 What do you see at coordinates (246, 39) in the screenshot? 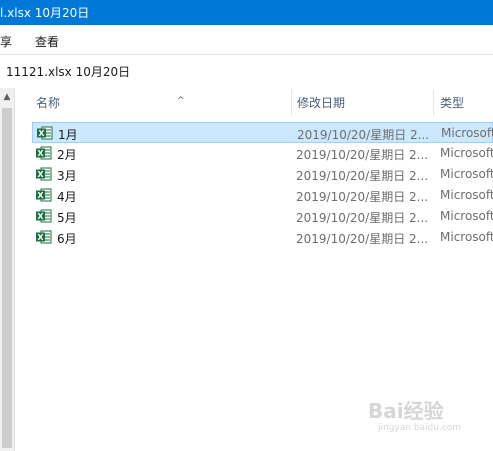
I see `menu-bar: 享 查看` at bounding box center [246, 39].